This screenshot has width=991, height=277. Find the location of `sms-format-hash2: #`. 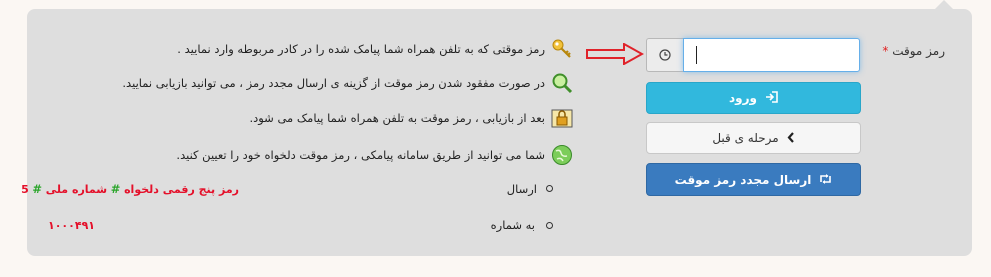

sms-format-hash2: # is located at coordinates (37, 189).